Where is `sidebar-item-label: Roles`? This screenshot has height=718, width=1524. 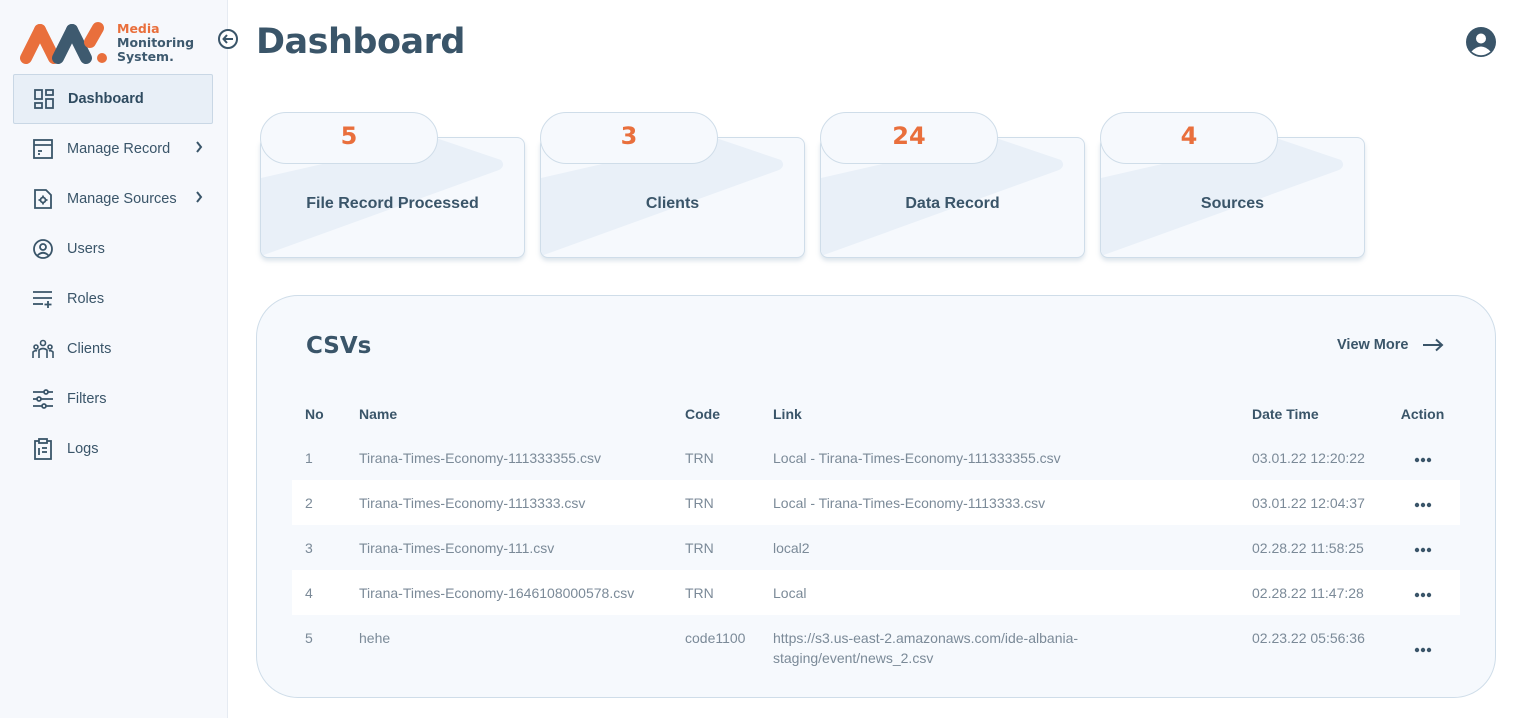 sidebar-item-label: Roles is located at coordinates (86, 299).